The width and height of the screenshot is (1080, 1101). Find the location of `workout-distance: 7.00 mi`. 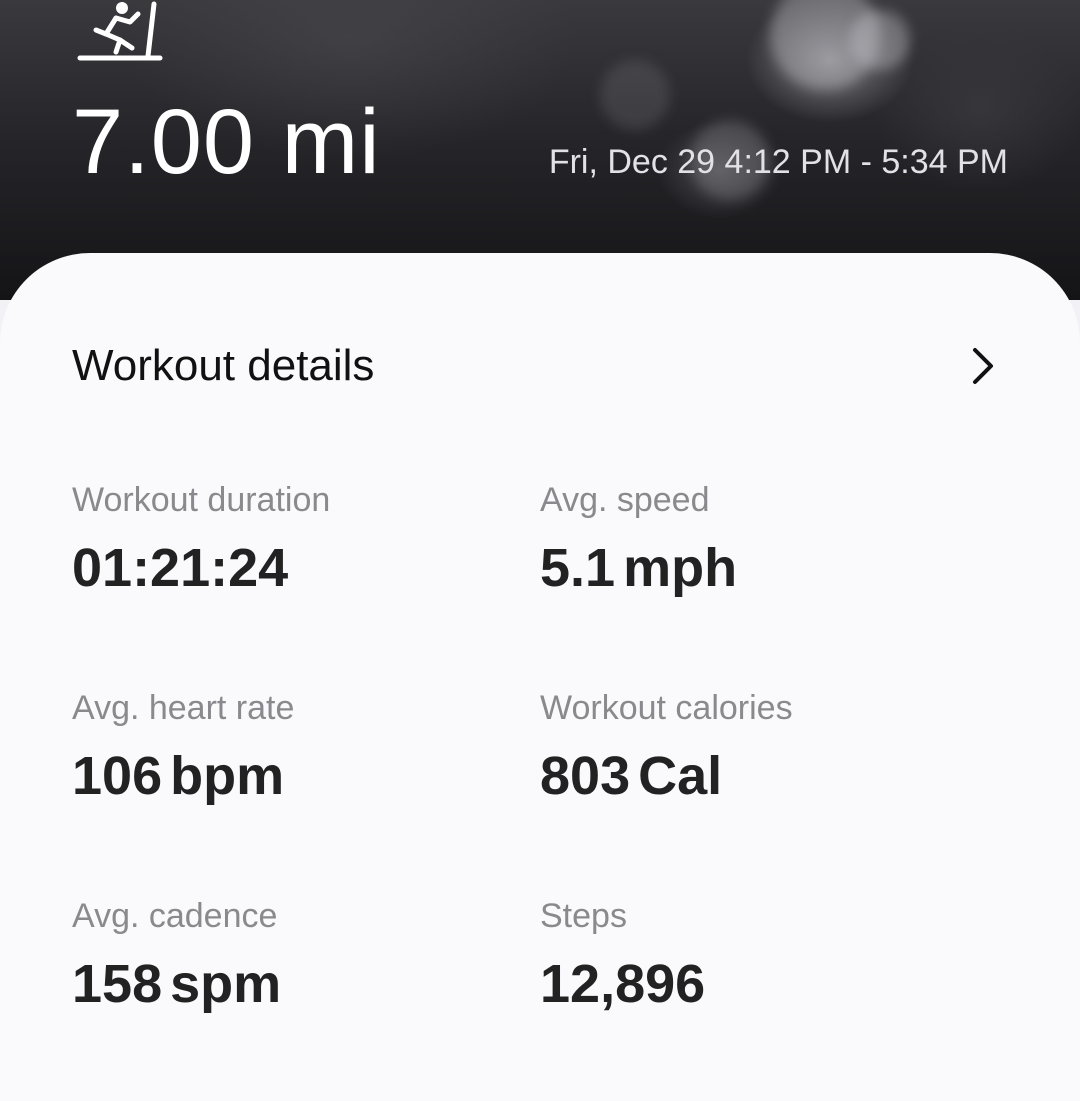

workout-distance: 7.00 mi is located at coordinates (226, 142).